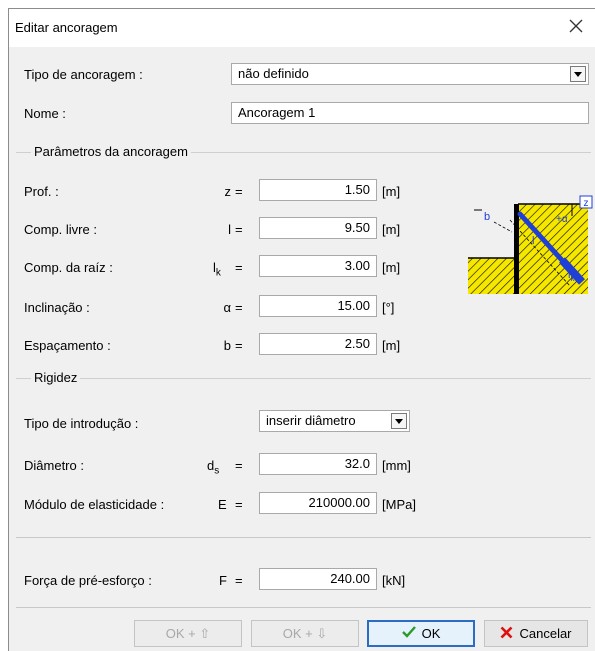 This screenshot has height=651, width=595. Describe the element at coordinates (88, 580) in the screenshot. I see `prestress-label: Força de pré-esforço :` at that location.